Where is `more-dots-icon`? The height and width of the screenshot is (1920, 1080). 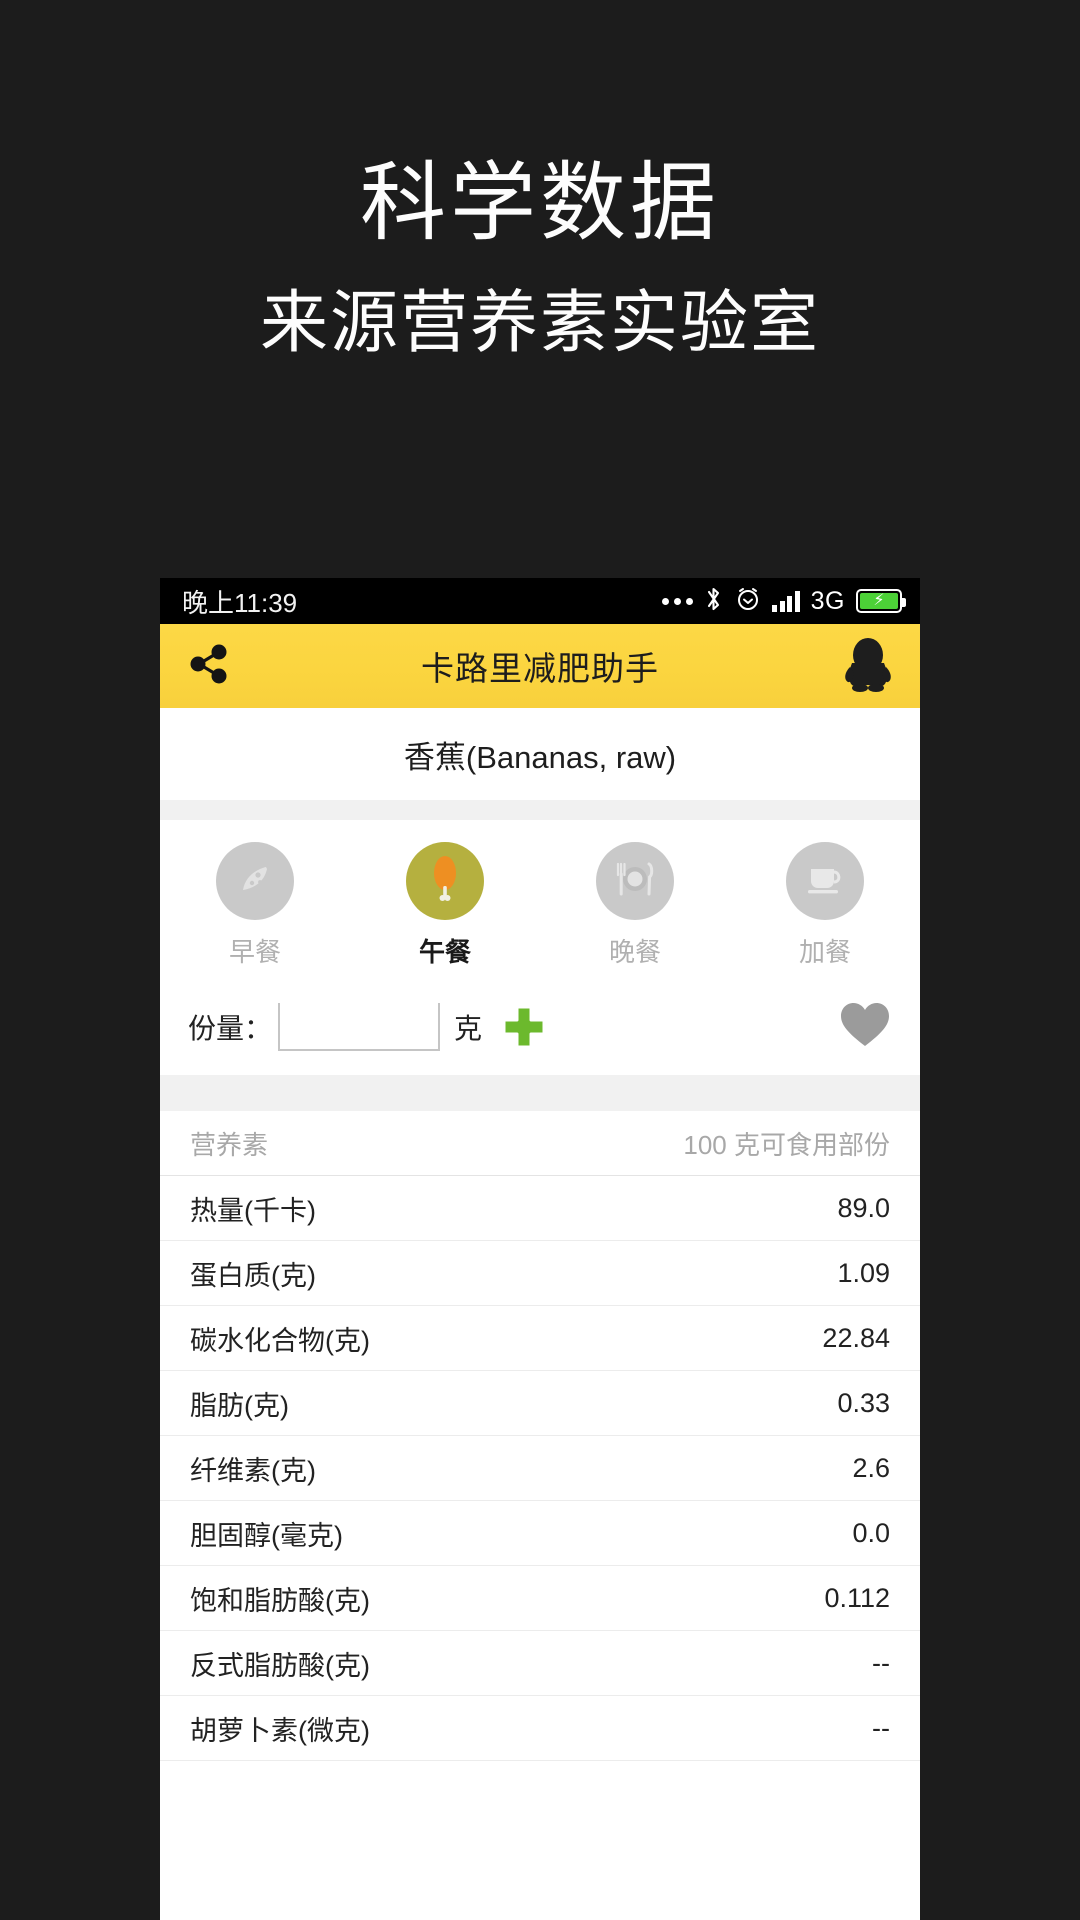
more-dots-icon is located at coordinates (678, 601).